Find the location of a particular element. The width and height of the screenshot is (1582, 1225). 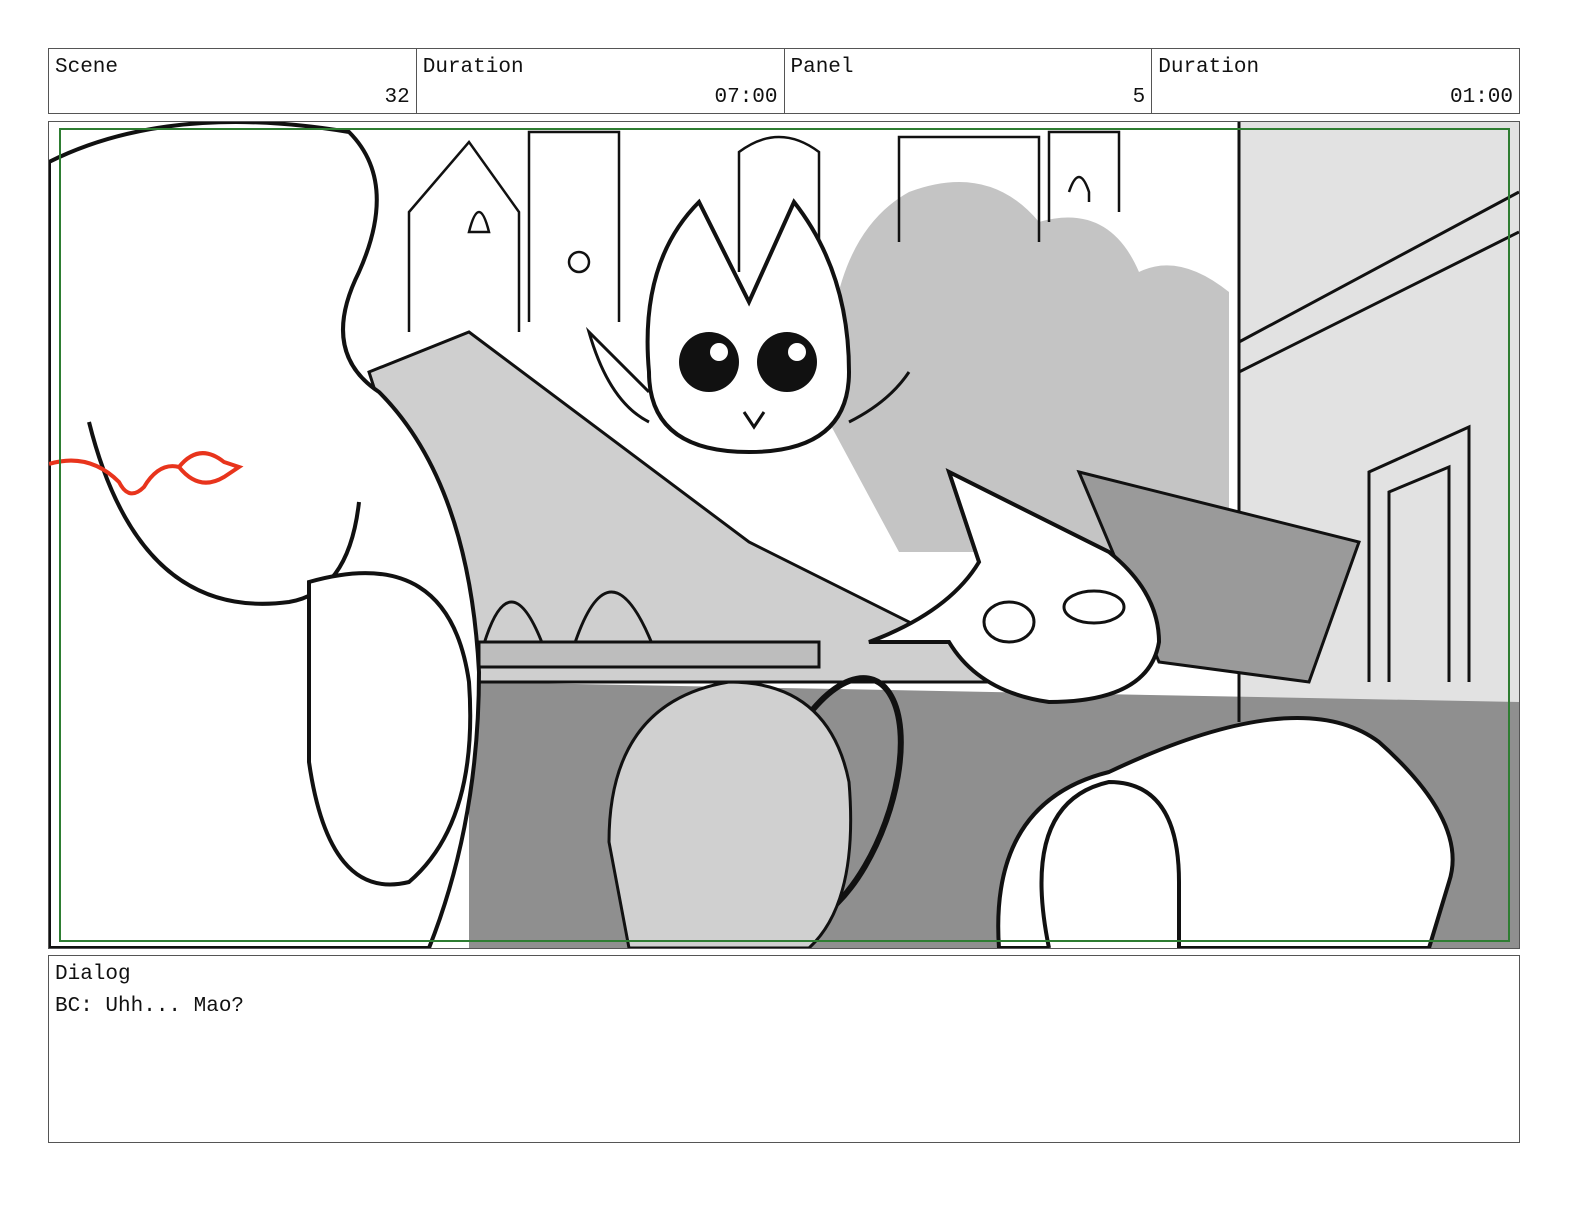

car-headlight is located at coordinates (1110, 863).